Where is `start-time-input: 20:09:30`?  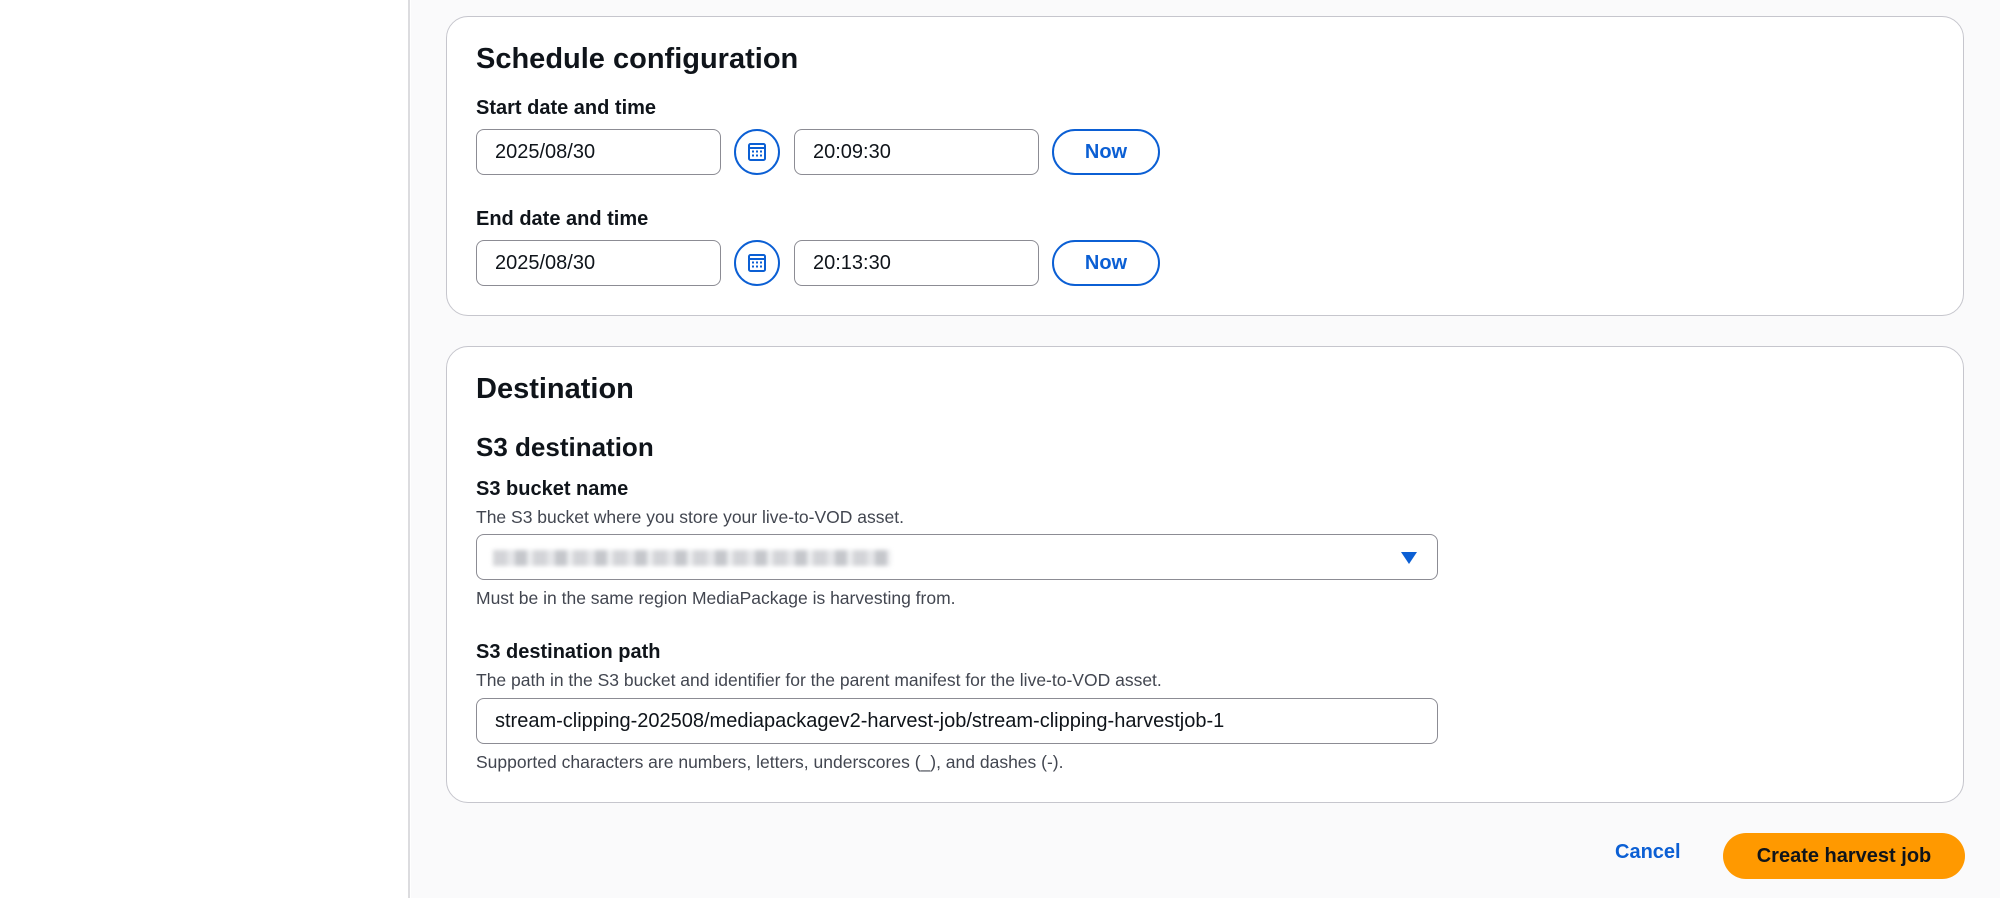 start-time-input: 20:09:30 is located at coordinates (916, 152).